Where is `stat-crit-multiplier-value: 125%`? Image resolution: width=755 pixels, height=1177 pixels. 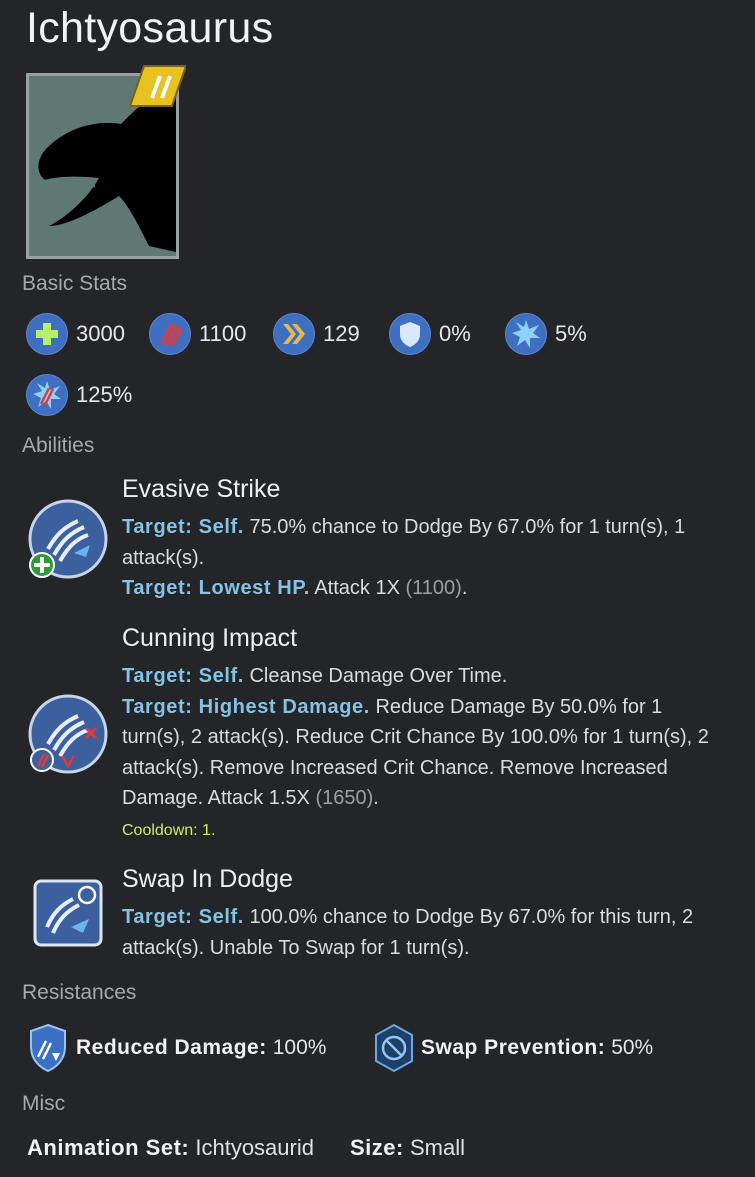 stat-crit-multiplier-value: 125% is located at coordinates (104, 394).